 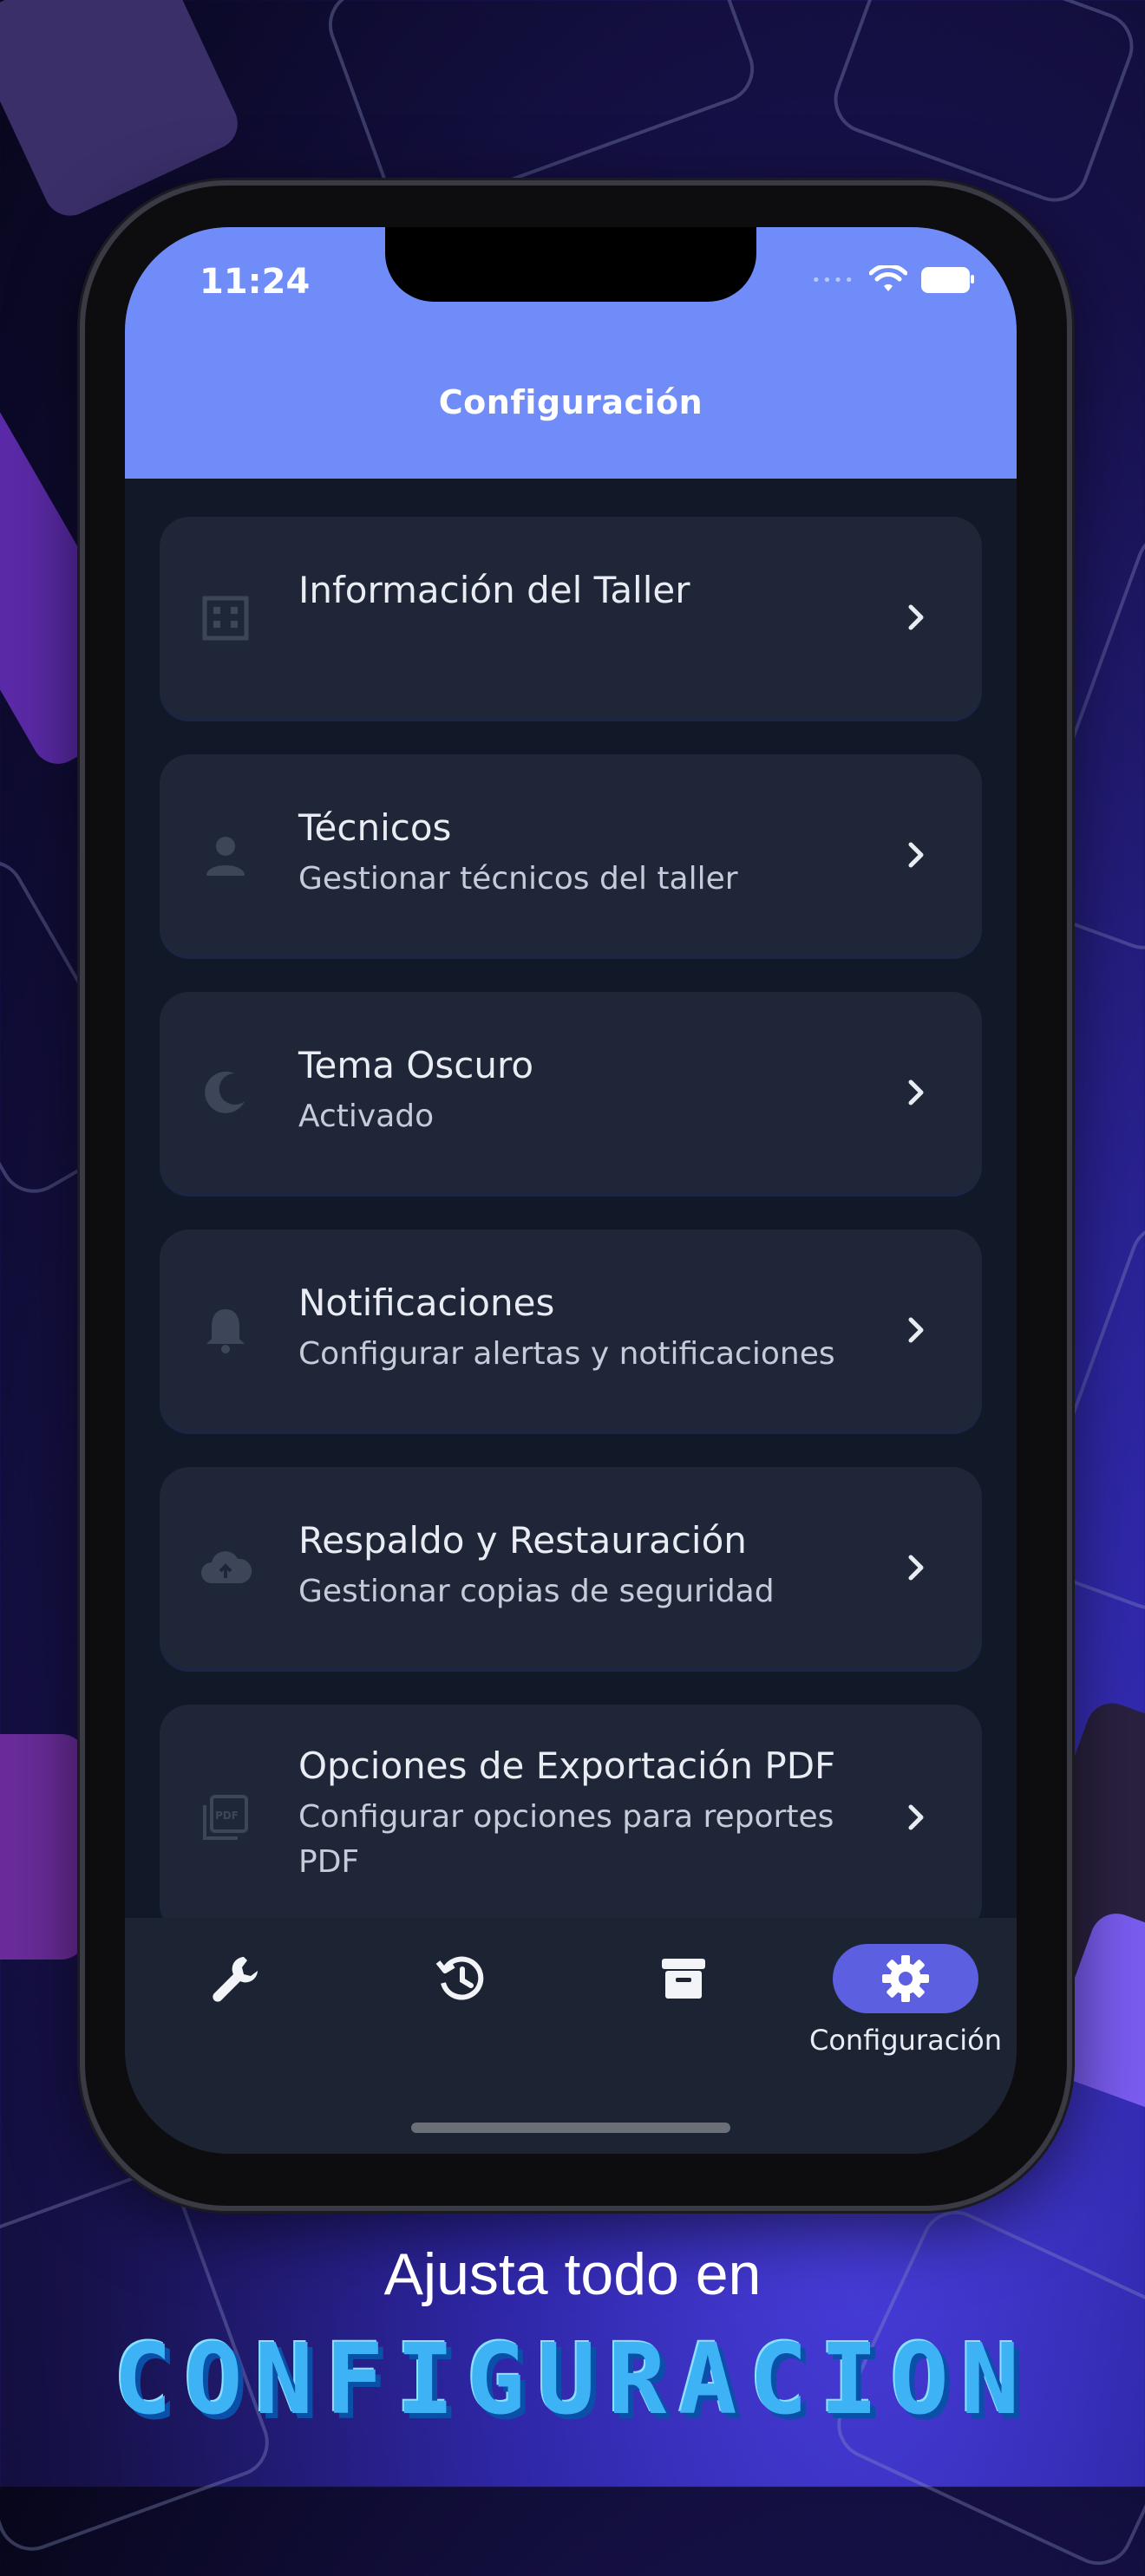 I want to click on settings-item-subtitle: Configurar alertas y notificaciones, so click(x=566, y=1354).